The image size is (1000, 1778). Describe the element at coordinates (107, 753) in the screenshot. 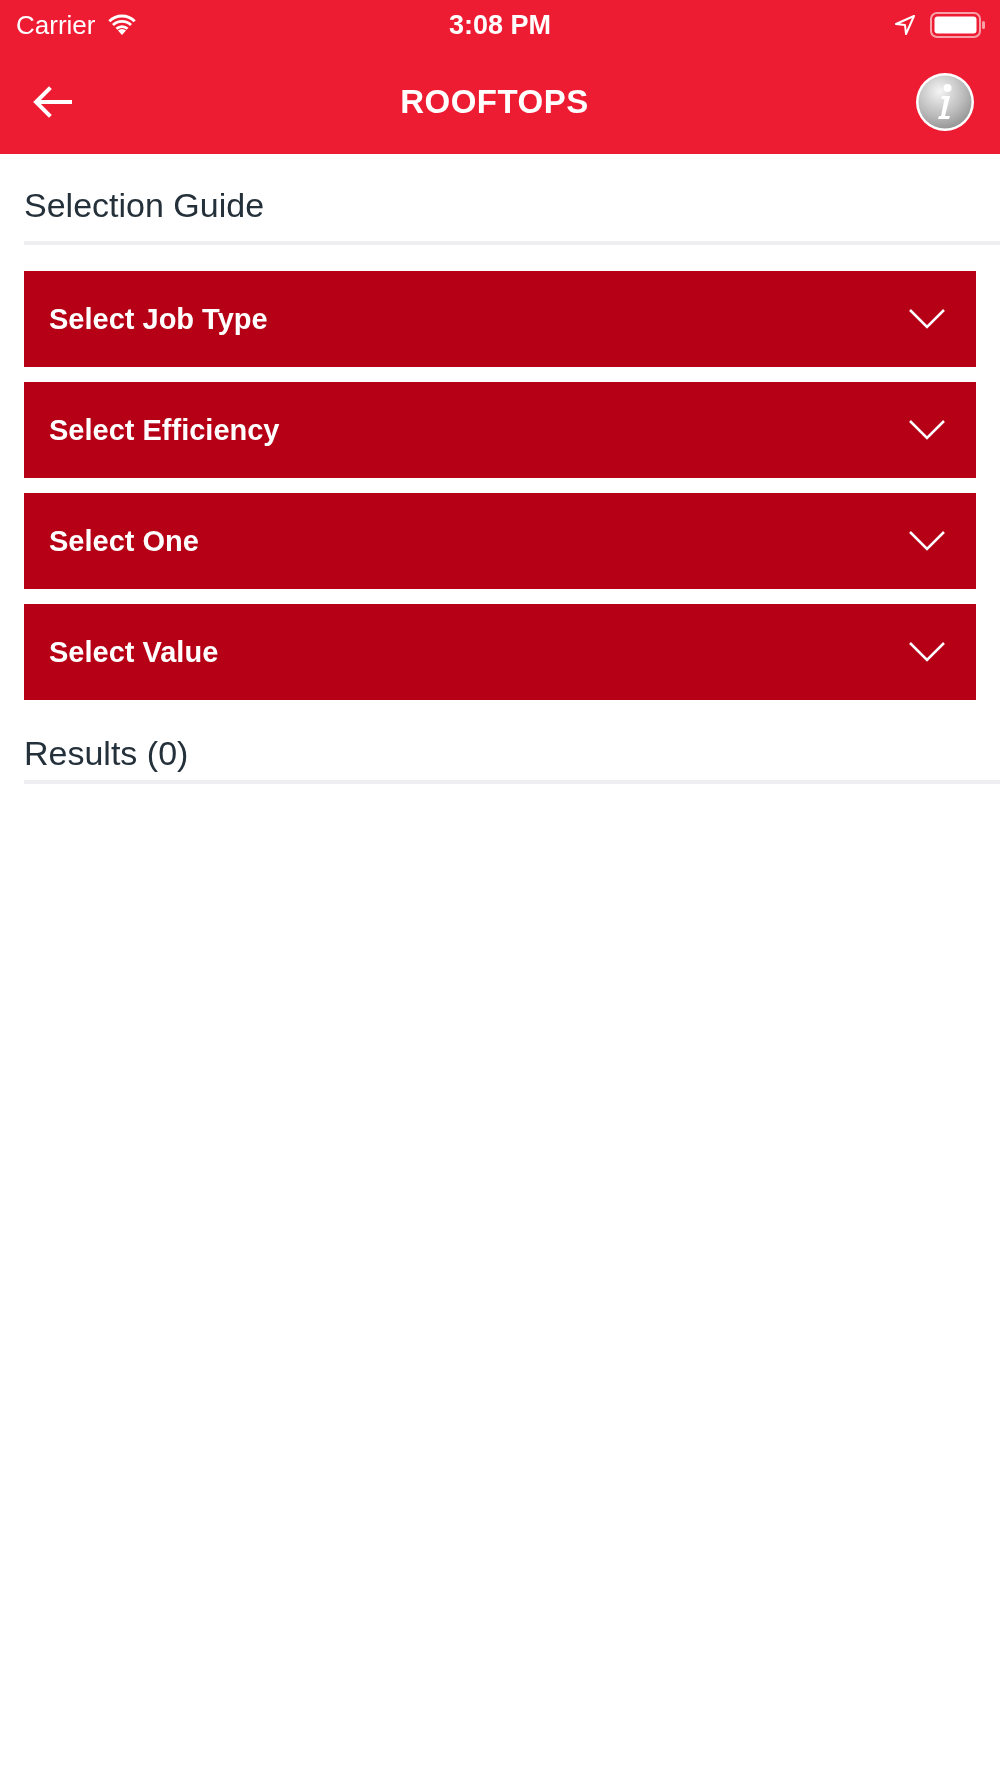

I see `results-heading: Results (0)` at that location.